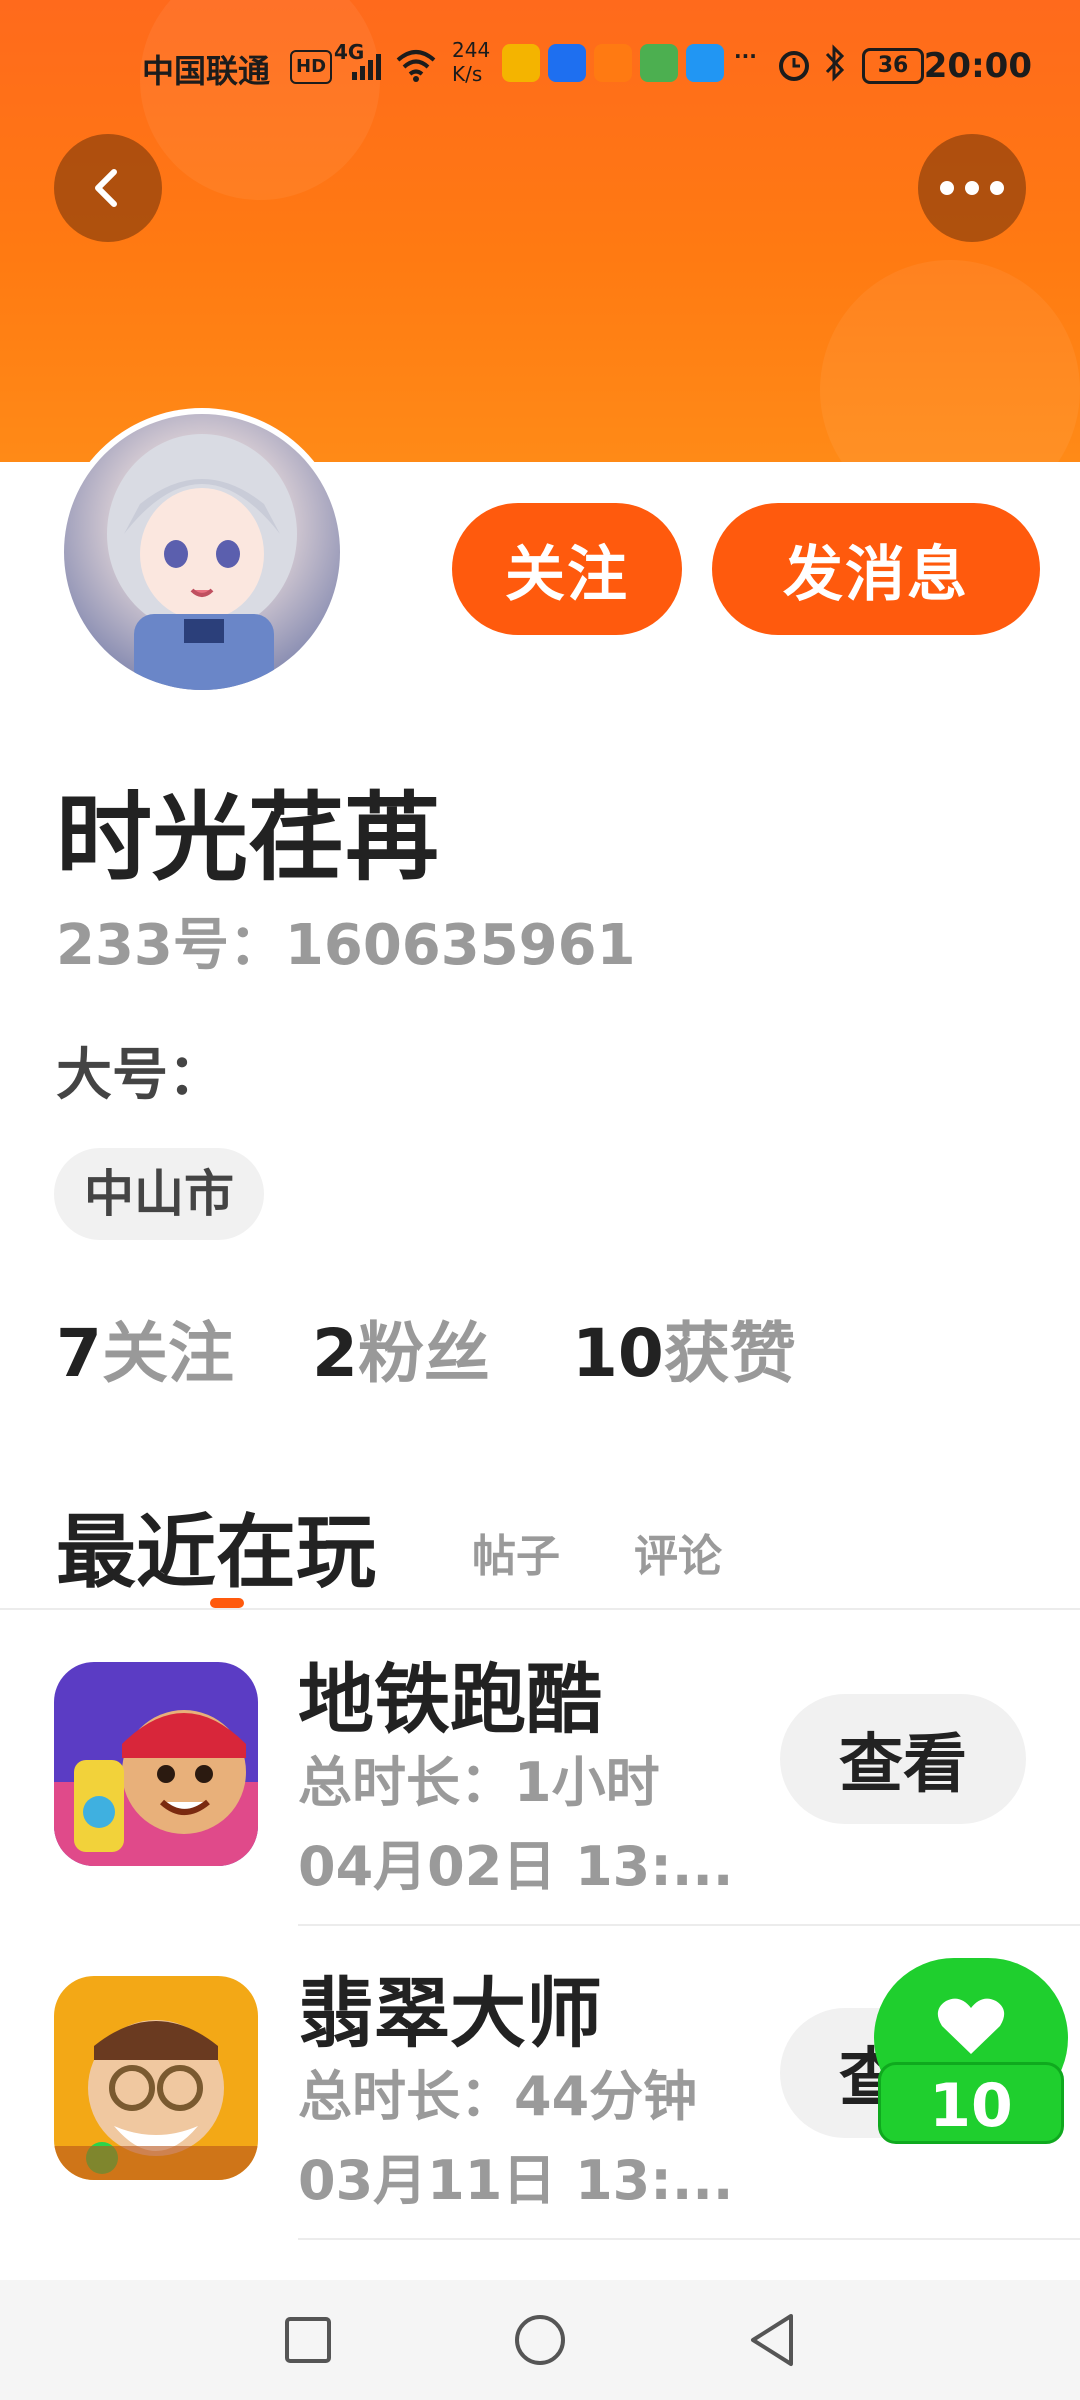  What do you see at coordinates (794, 66) in the screenshot?
I see `alarm-icon` at bounding box center [794, 66].